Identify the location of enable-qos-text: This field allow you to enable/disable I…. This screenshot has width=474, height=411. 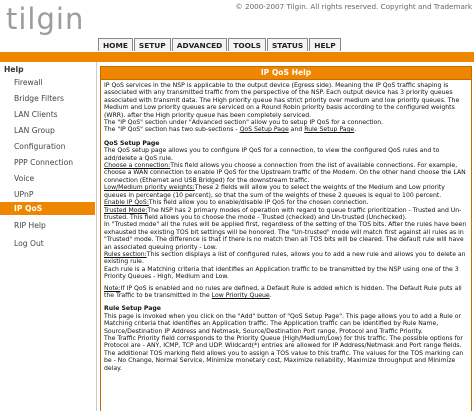
(258, 203).